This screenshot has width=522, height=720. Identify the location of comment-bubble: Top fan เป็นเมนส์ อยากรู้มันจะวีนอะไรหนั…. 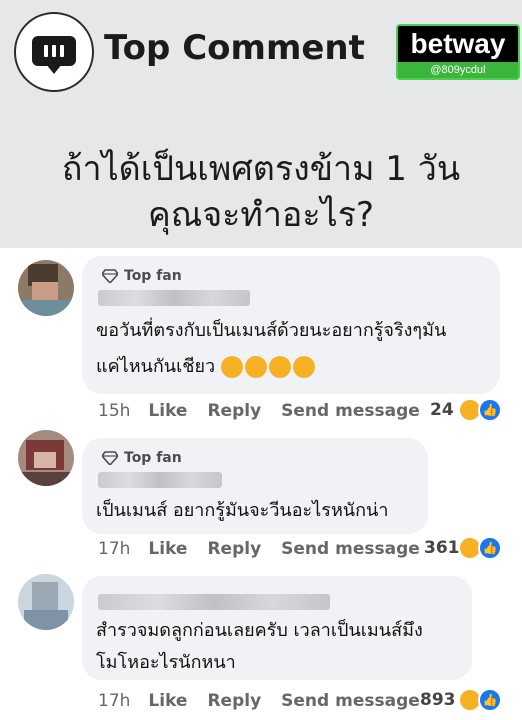
(255, 486).